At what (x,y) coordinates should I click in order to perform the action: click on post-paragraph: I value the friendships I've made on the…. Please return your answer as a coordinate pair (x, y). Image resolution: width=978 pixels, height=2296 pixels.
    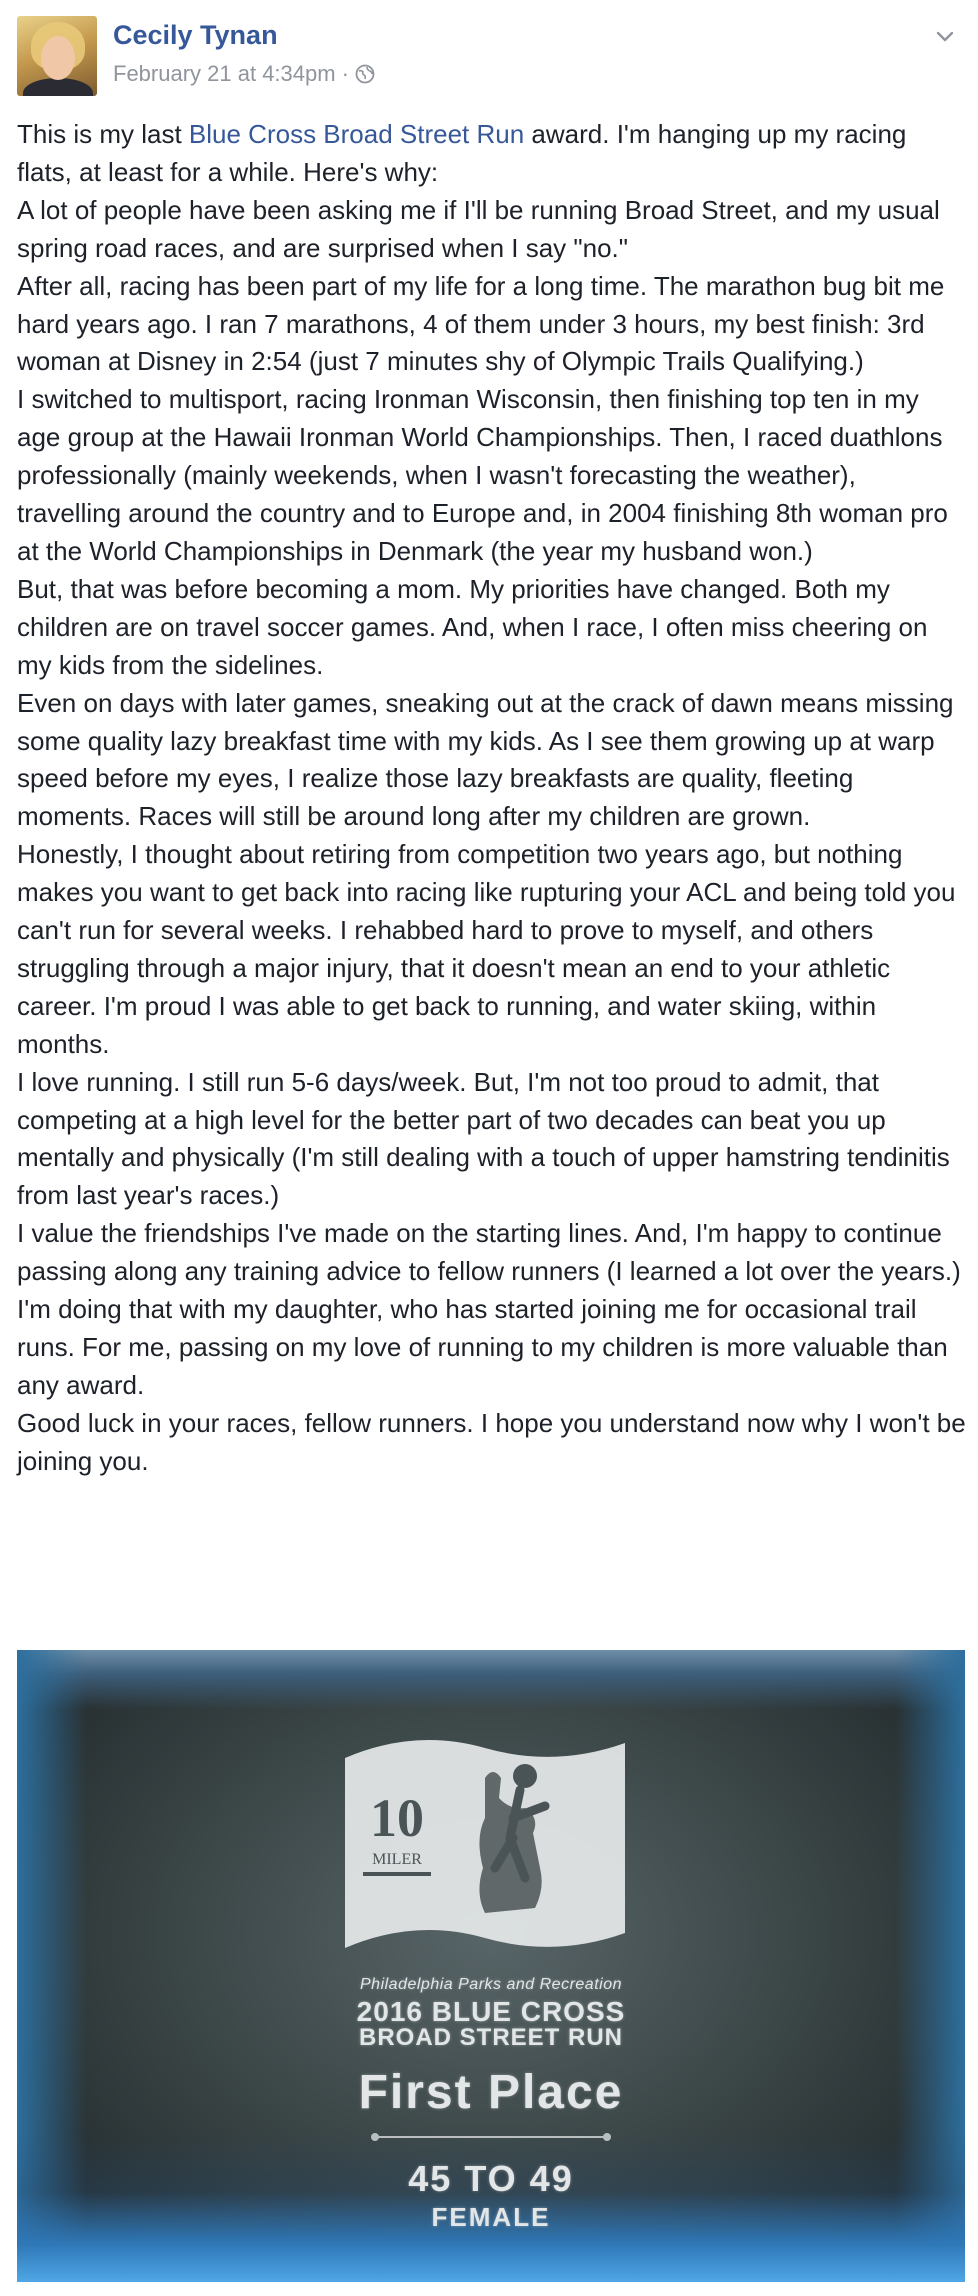
    Looking at the image, I should click on (489, 1252).